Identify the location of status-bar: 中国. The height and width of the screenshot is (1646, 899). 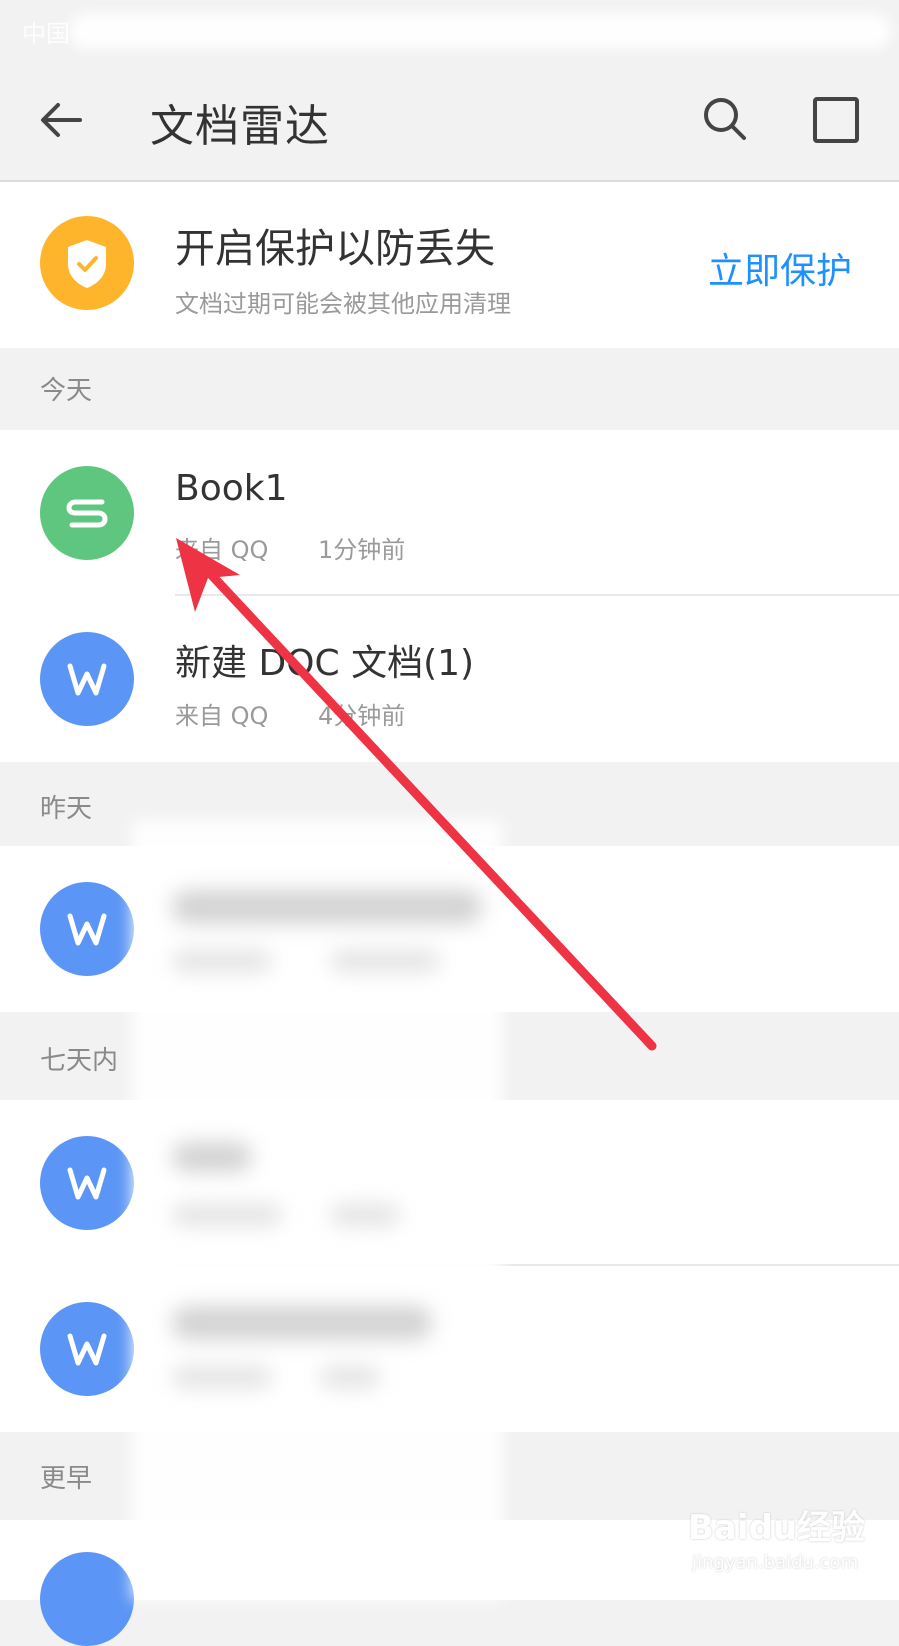
(449, 31).